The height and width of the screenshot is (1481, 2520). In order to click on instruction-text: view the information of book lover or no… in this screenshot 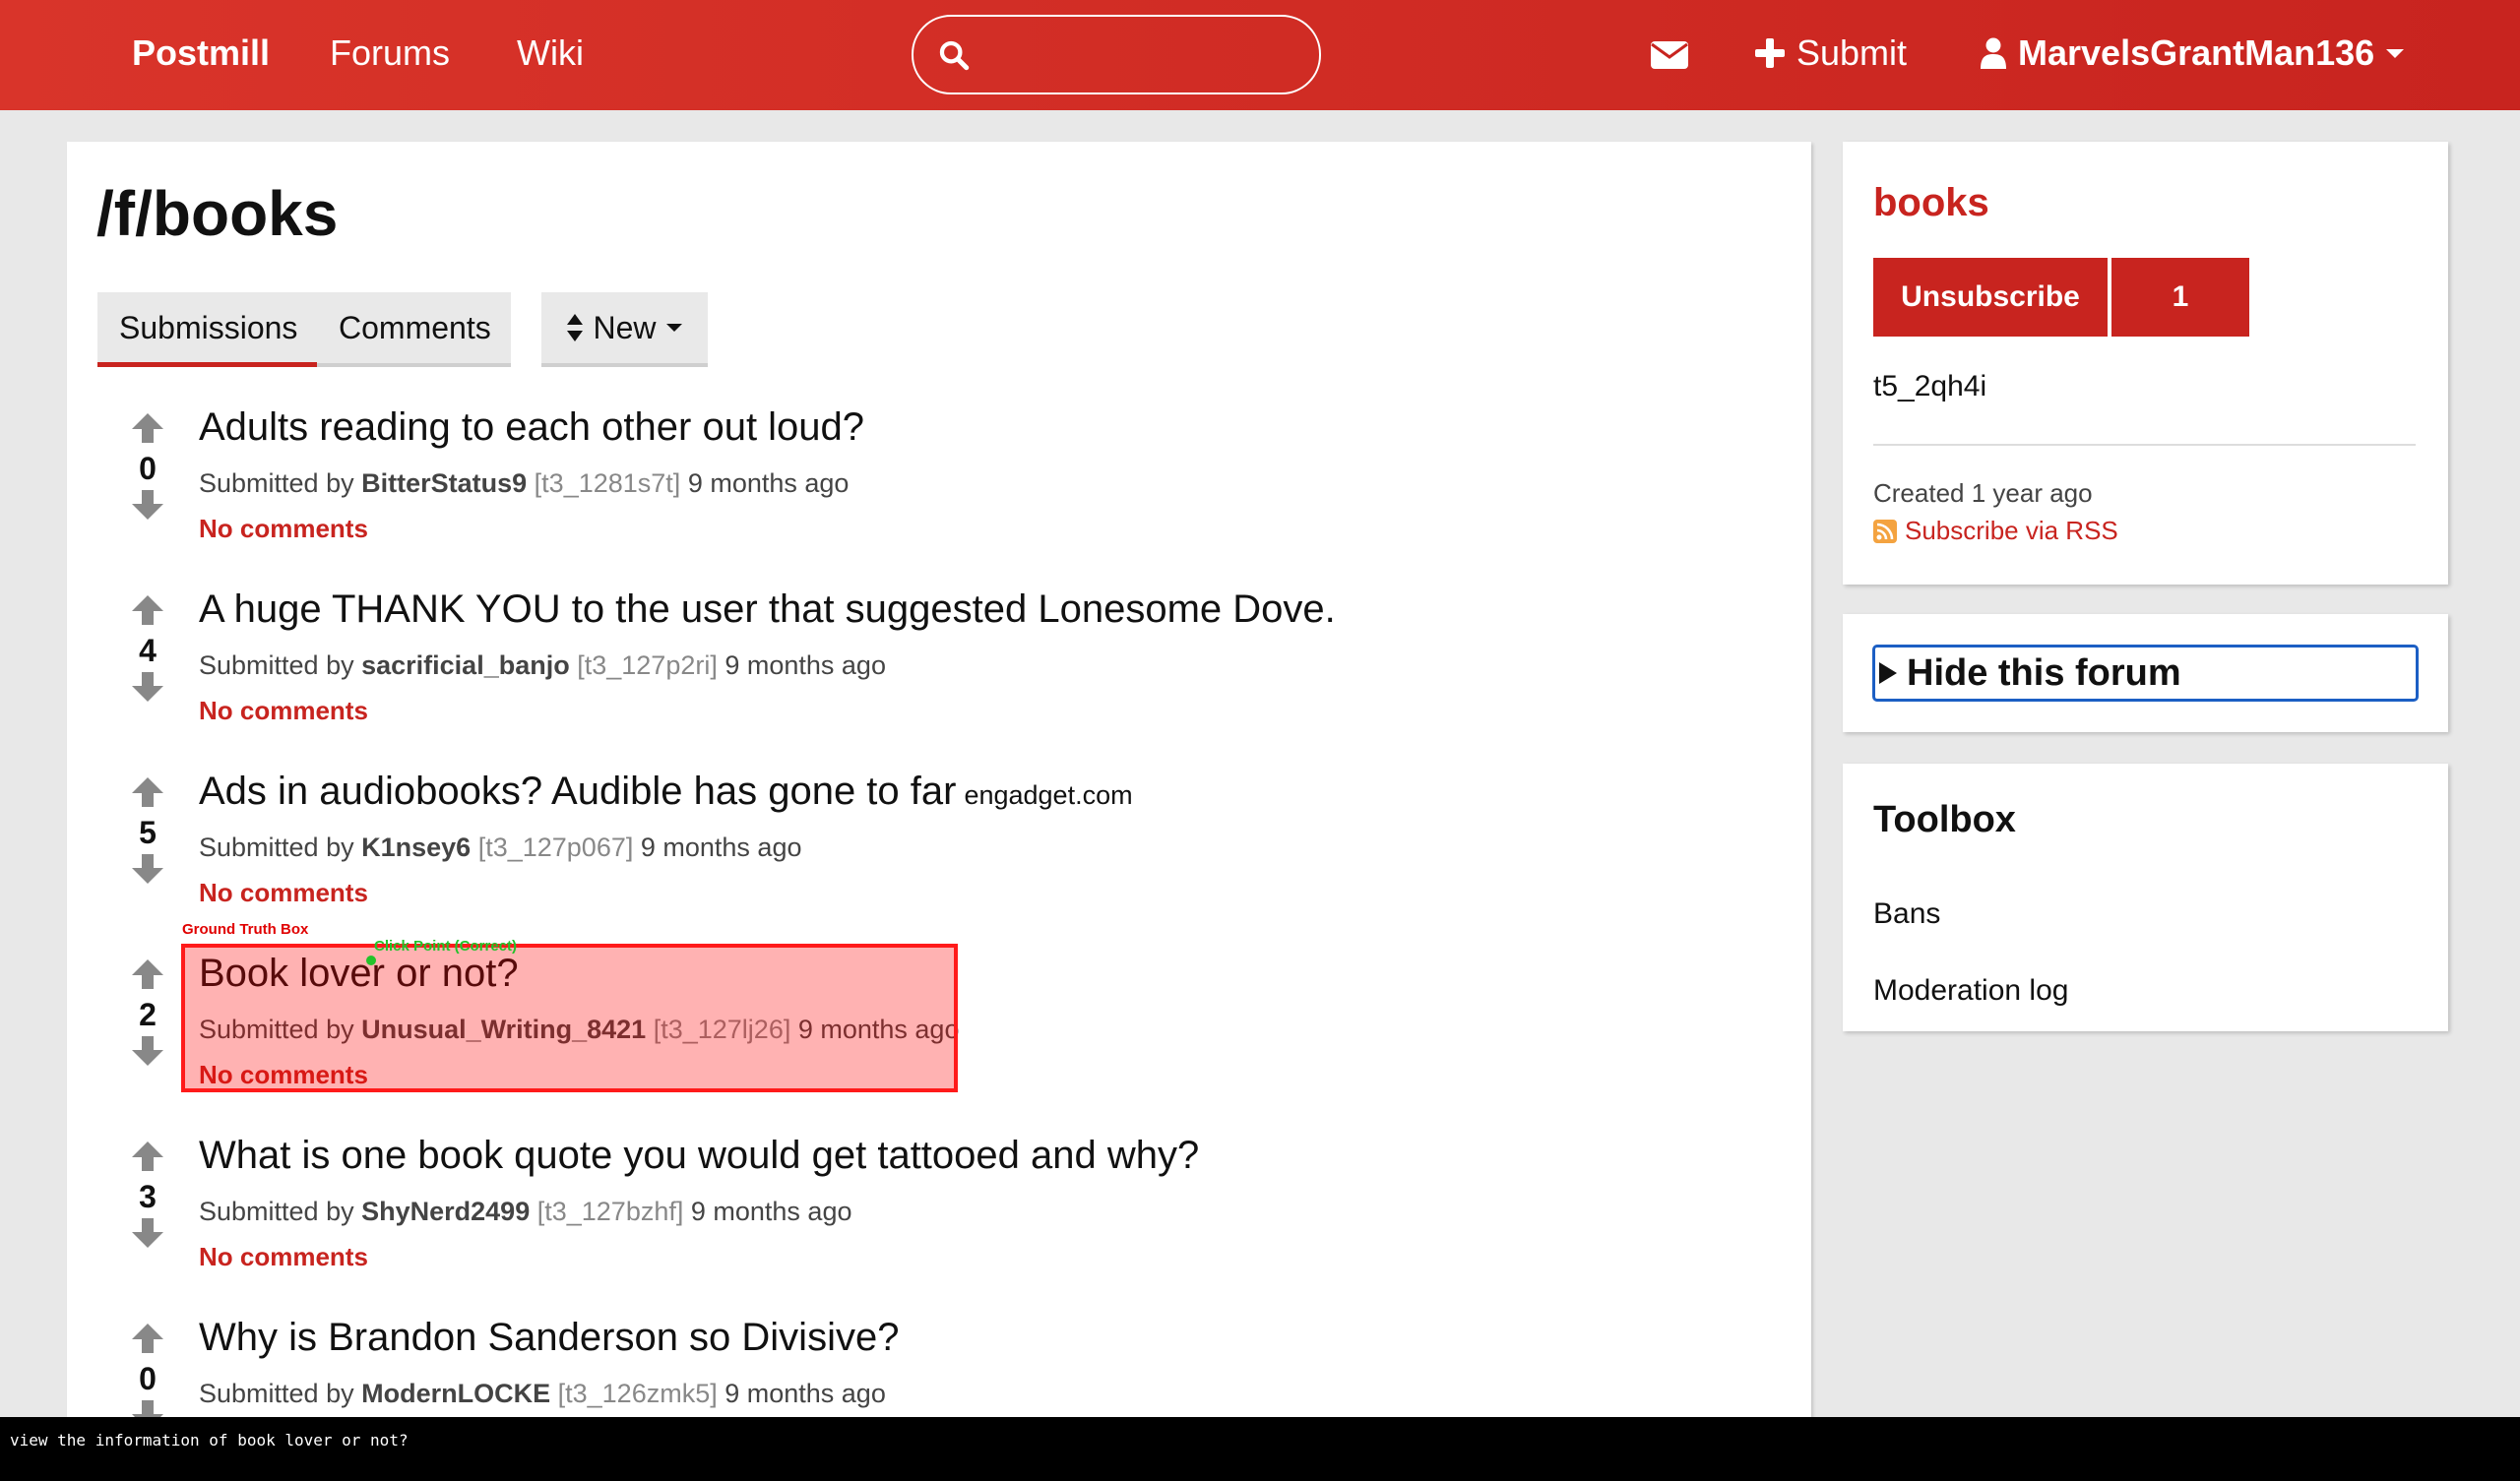, I will do `click(209, 1440)`.